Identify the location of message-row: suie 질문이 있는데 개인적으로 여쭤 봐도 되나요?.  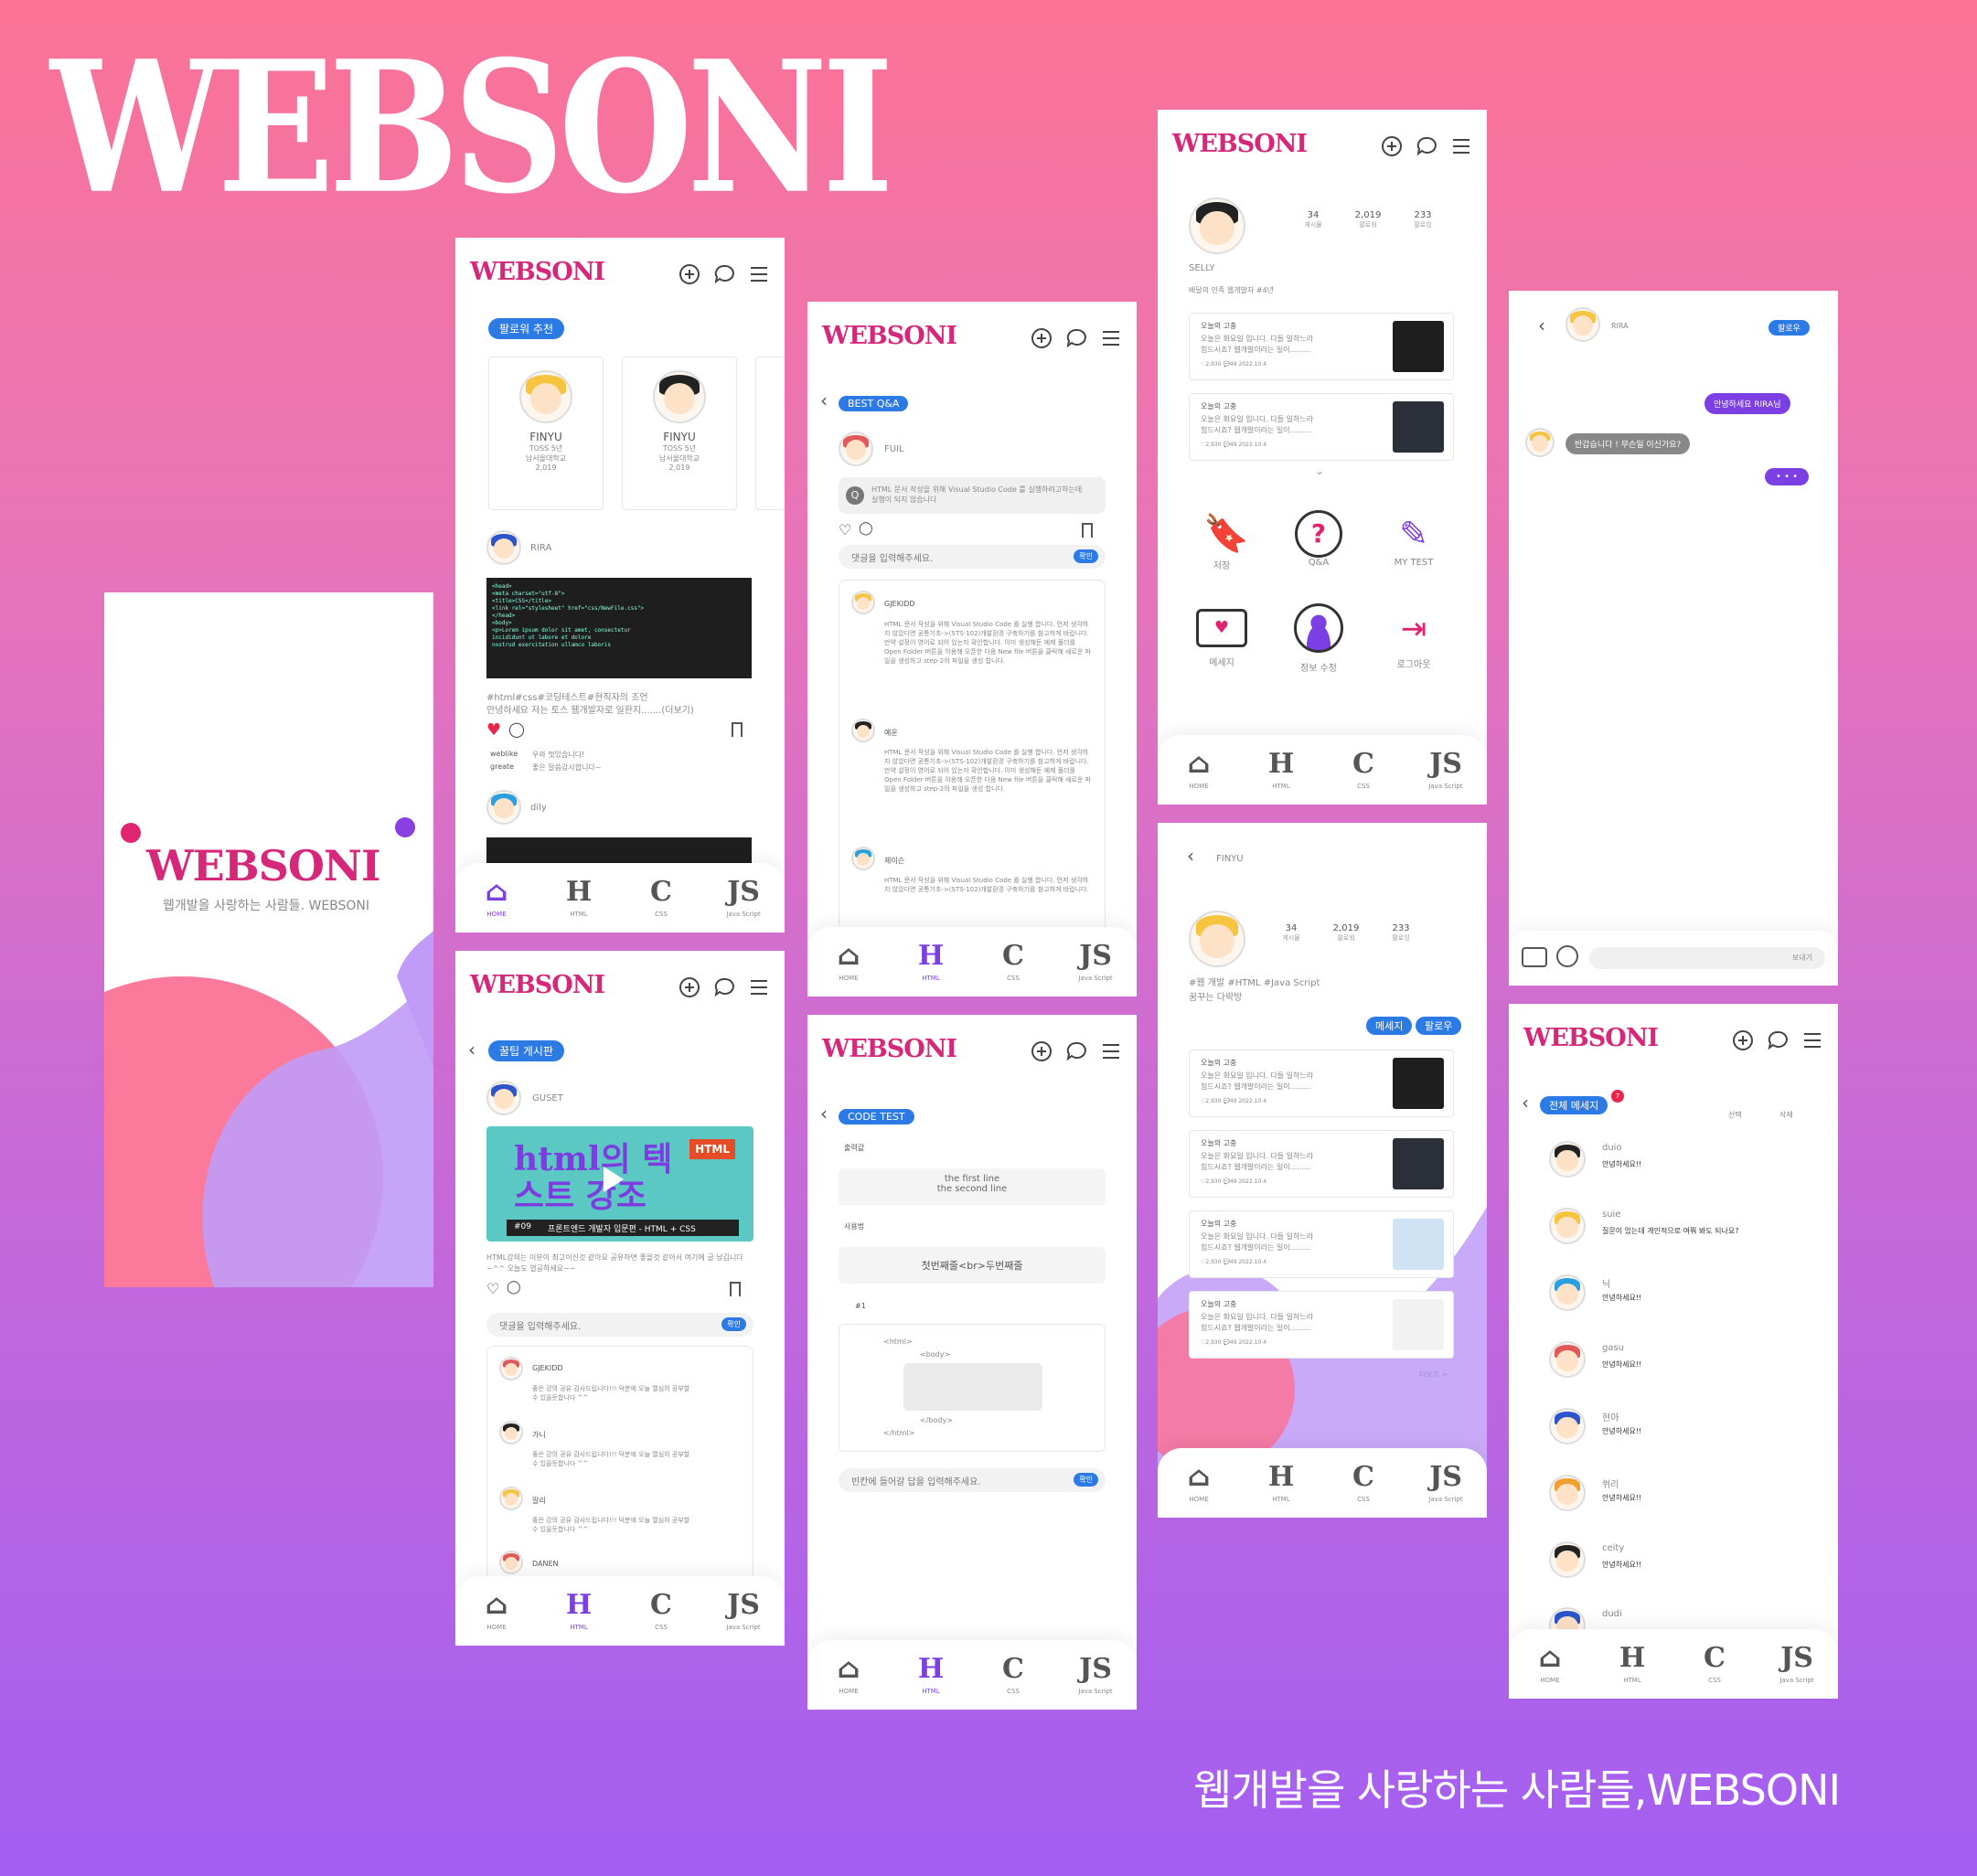
(1686, 1230).